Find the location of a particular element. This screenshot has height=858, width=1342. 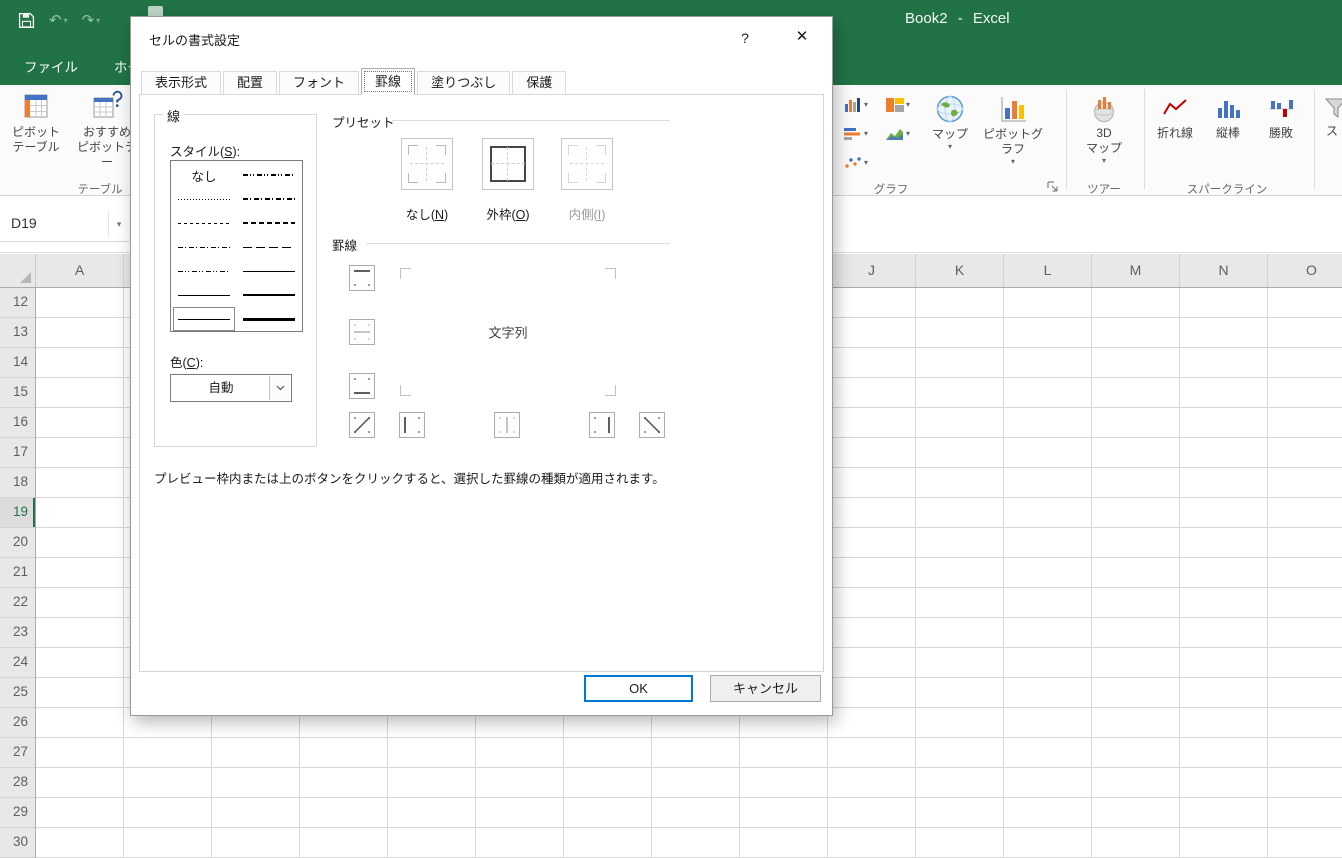

border-diagonal-down-button is located at coordinates (652, 425).